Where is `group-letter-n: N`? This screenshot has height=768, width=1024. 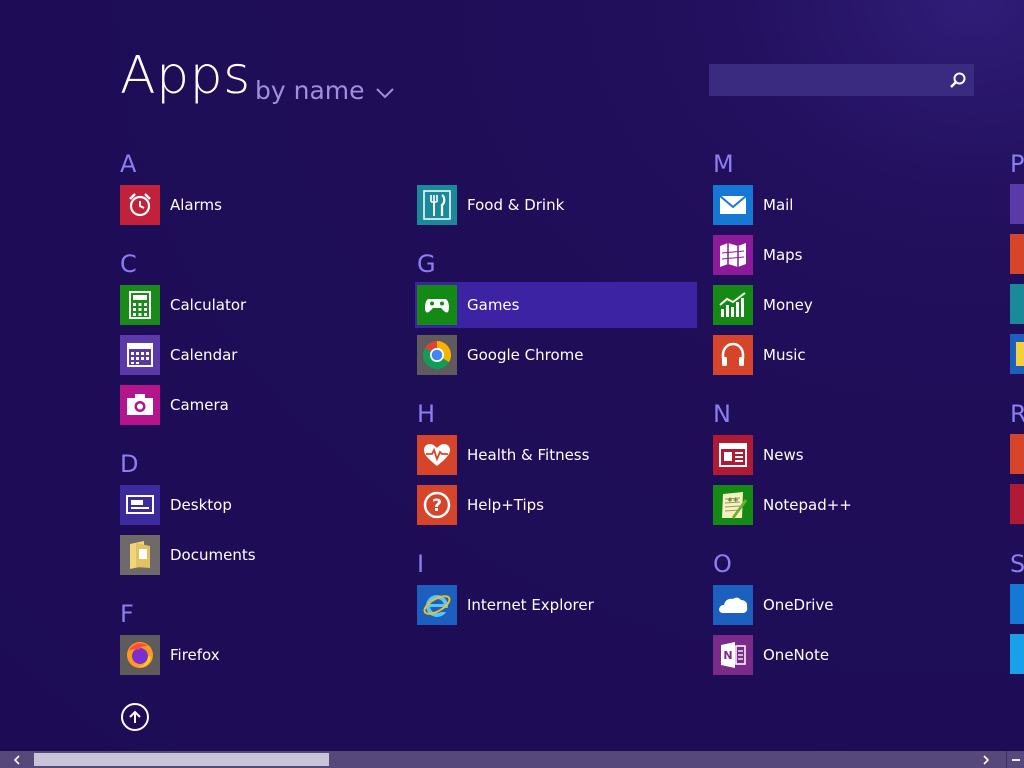
group-letter-n: N is located at coordinates (722, 414).